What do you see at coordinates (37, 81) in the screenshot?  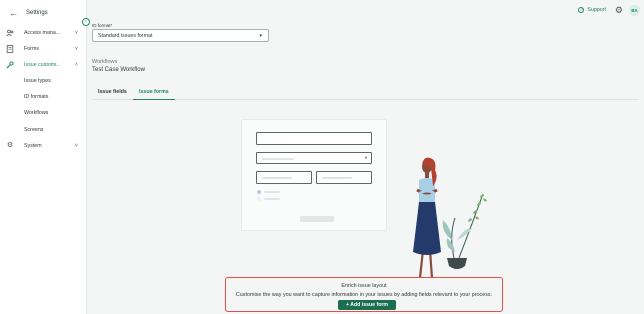 I see `sidebar-subitem-issue-types: Issue types` at bounding box center [37, 81].